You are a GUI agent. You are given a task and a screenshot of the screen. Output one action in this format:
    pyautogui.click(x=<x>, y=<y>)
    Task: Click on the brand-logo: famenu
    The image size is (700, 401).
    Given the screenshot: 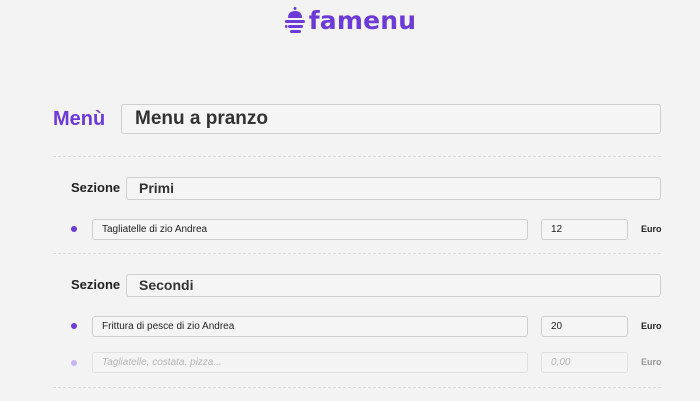 What is the action you would take?
    pyautogui.click(x=350, y=21)
    